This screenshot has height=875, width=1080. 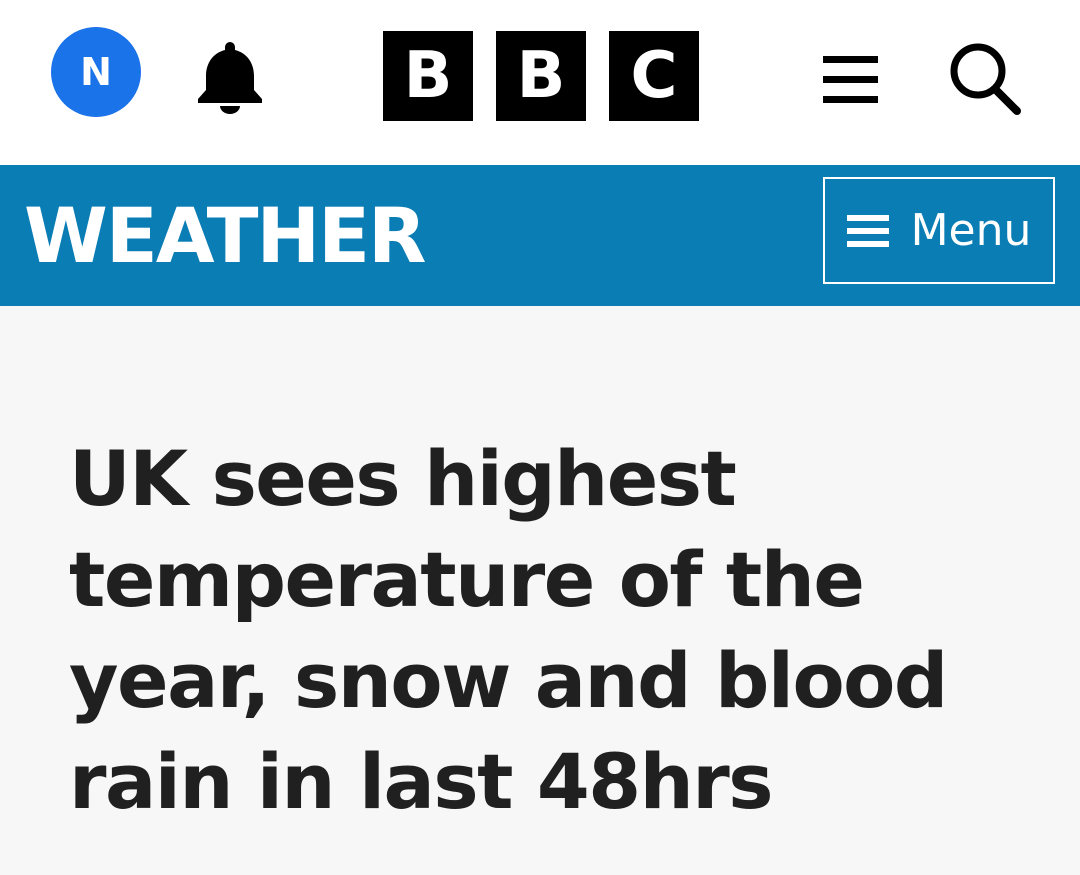 I want to click on menu-button: Menu, so click(x=939, y=230).